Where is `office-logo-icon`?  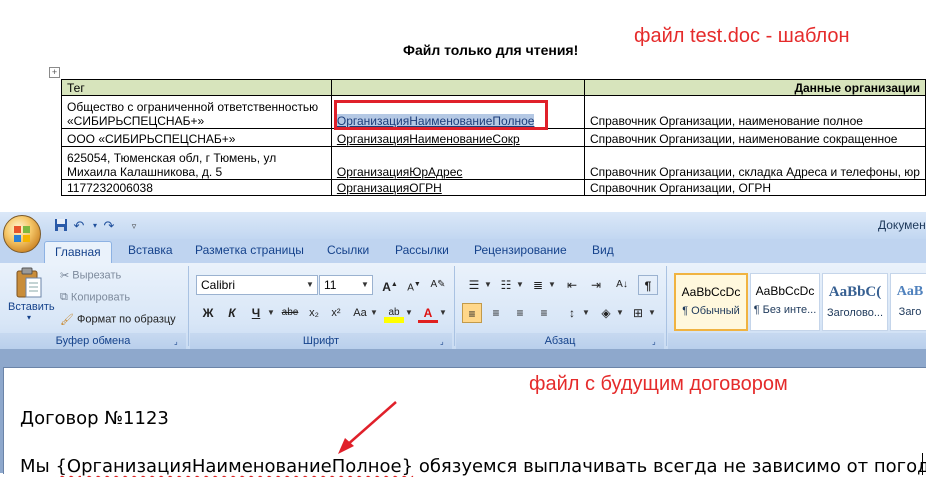
office-logo-icon is located at coordinates (22, 234).